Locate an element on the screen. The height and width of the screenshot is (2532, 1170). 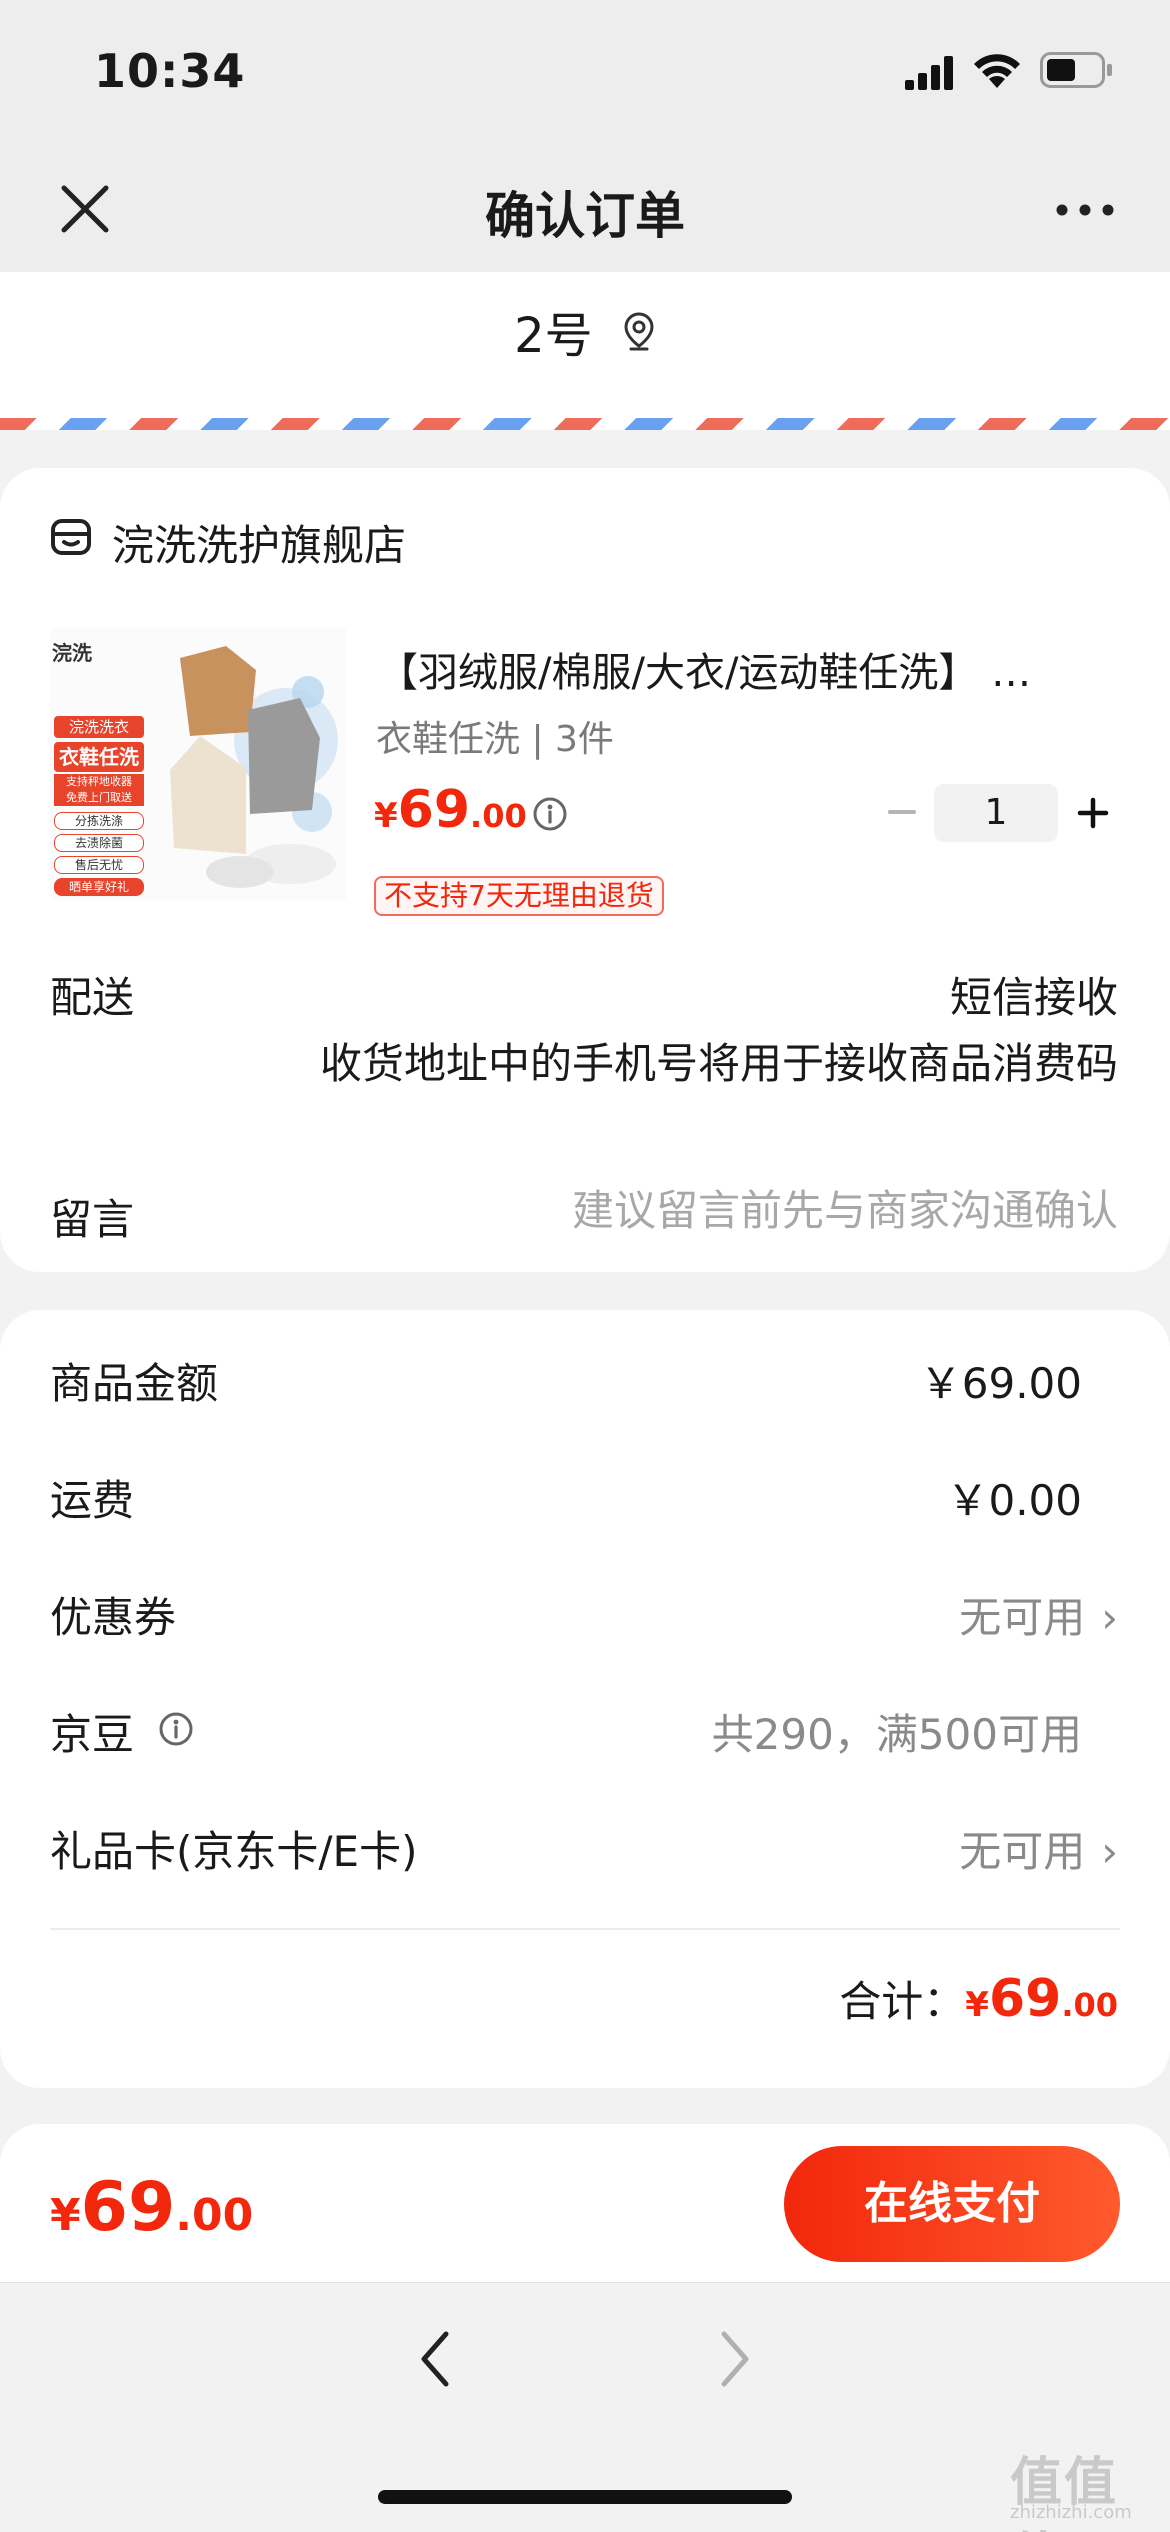
product-price: ¥69.00 is located at coordinates (450, 810).